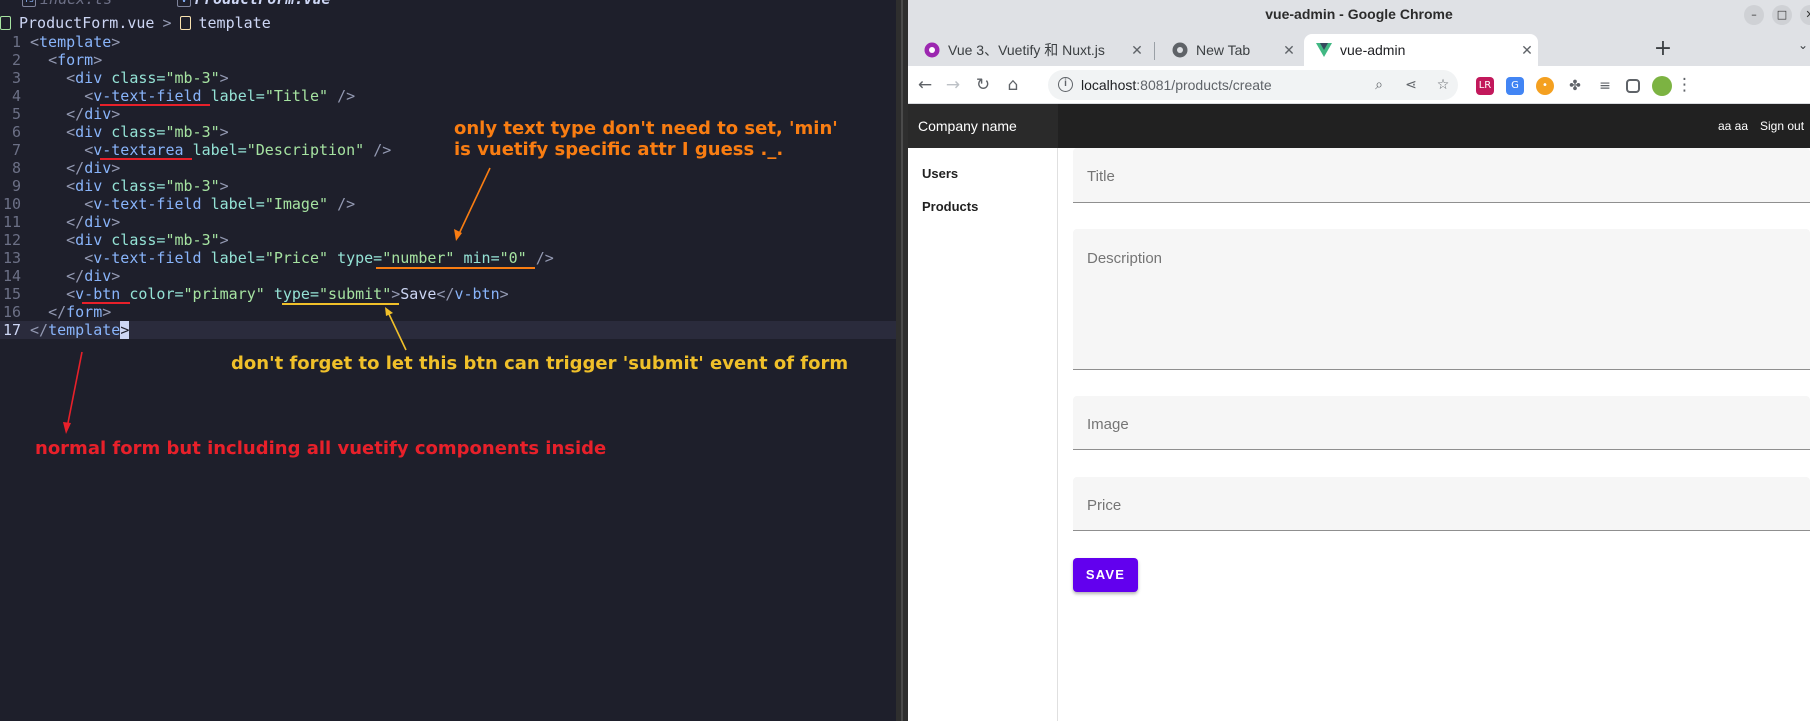  What do you see at coordinates (1176, 85) in the screenshot?
I see `url-text: localhost:8081/products/create` at bounding box center [1176, 85].